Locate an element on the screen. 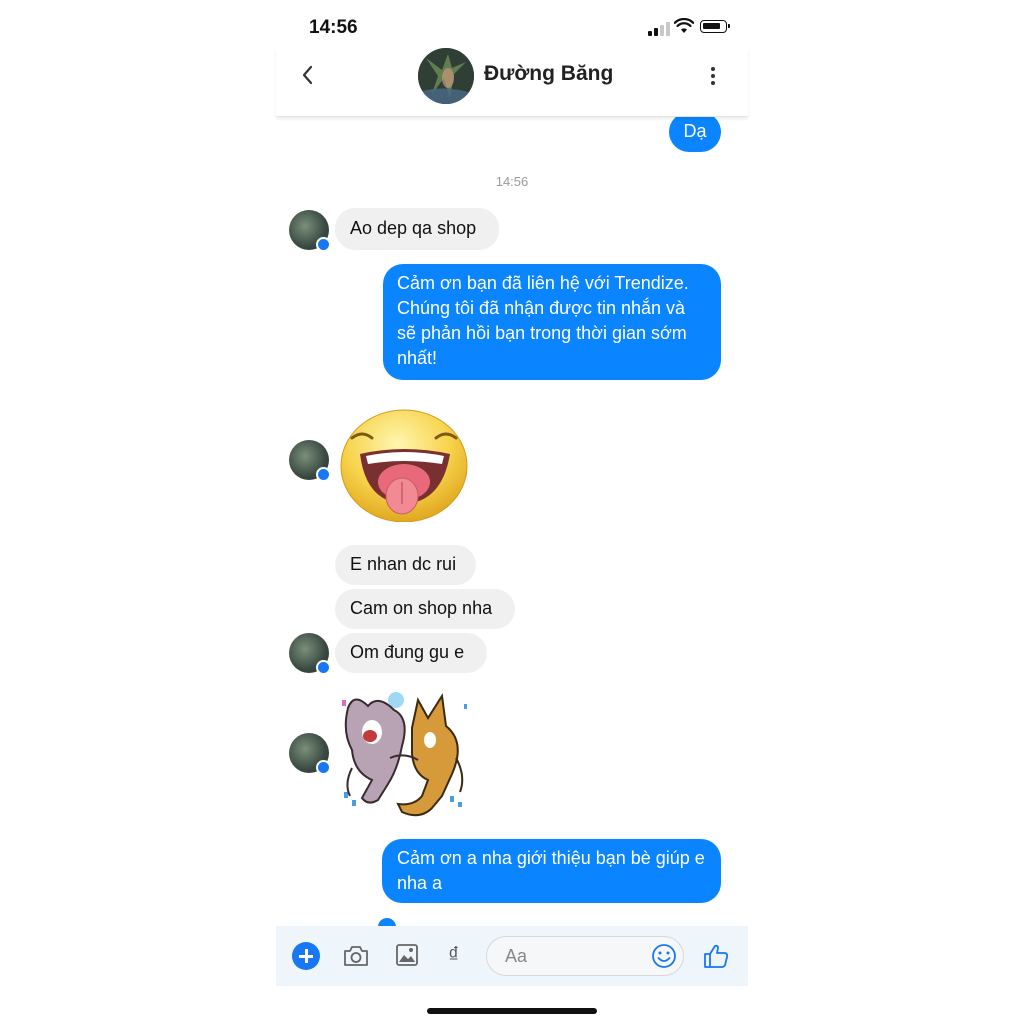  status-bar: 14:56 is located at coordinates (512, 24).